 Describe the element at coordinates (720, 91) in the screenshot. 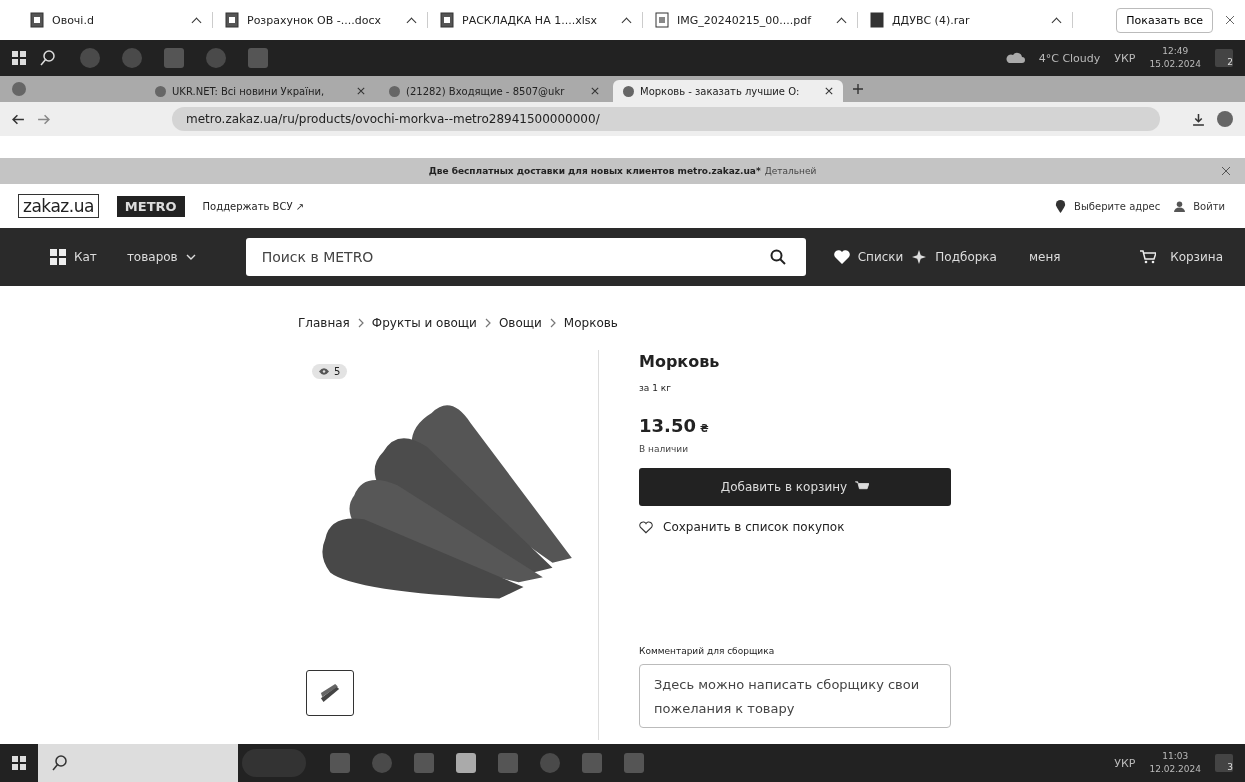

I see `tab-title: Морковь - заказать лучшие О:` at that location.